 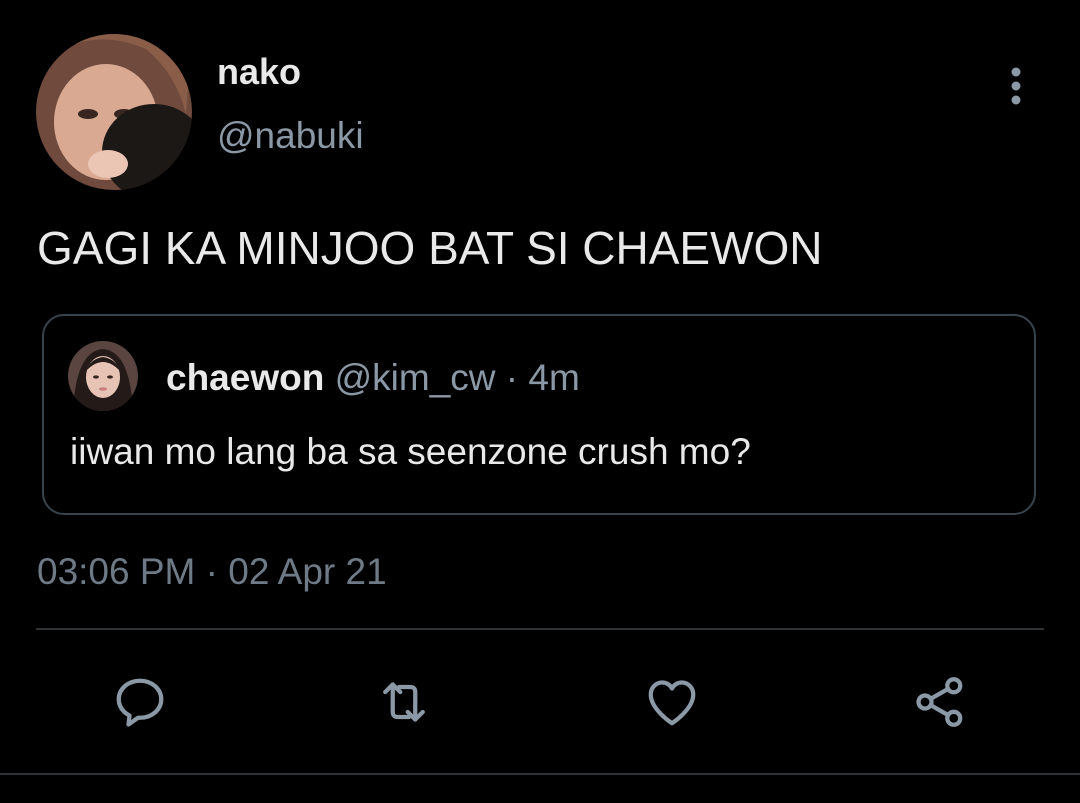 I want to click on reply-button, so click(x=140, y=702).